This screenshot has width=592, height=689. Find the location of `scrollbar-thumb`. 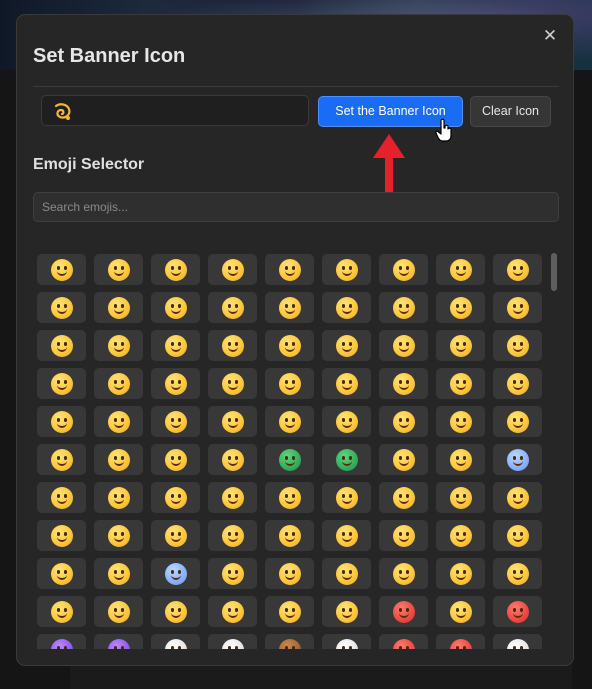

scrollbar-thumb is located at coordinates (554, 272).